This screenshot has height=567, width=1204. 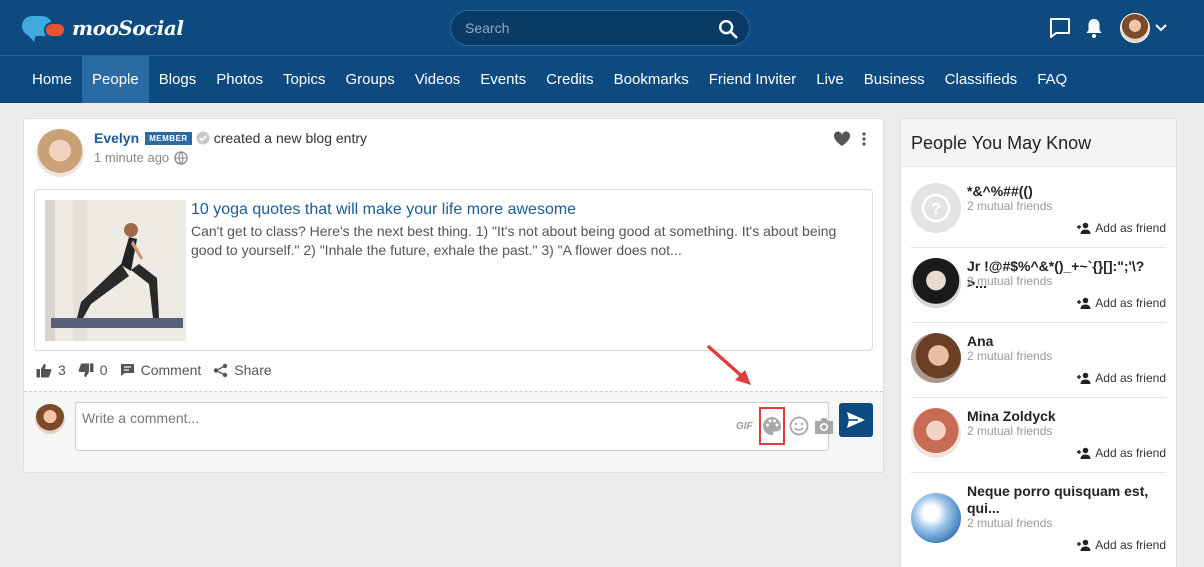 What do you see at coordinates (115, 79) in the screenshot?
I see `nav-people: People` at bounding box center [115, 79].